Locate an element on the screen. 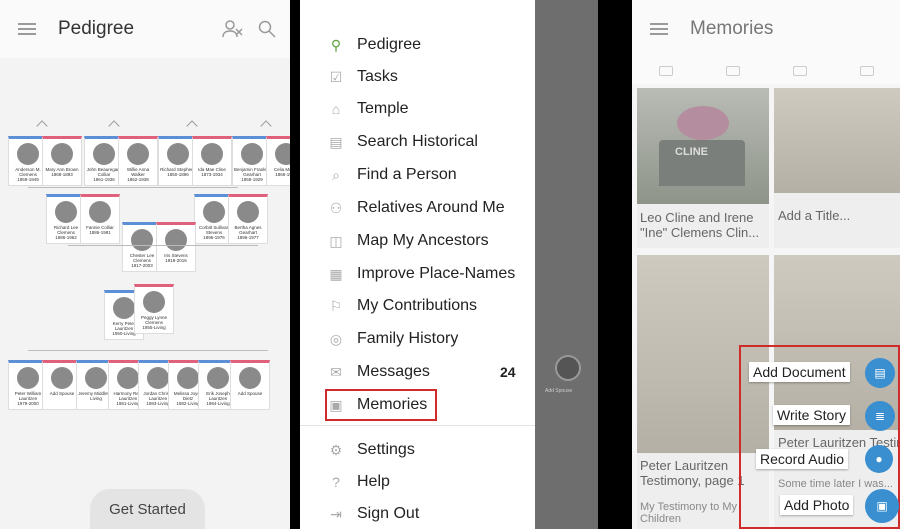 This screenshot has height=529, width=900. menu-item-map-my-ancestors: ◫ Map My Ancestors is located at coordinates (408, 241).